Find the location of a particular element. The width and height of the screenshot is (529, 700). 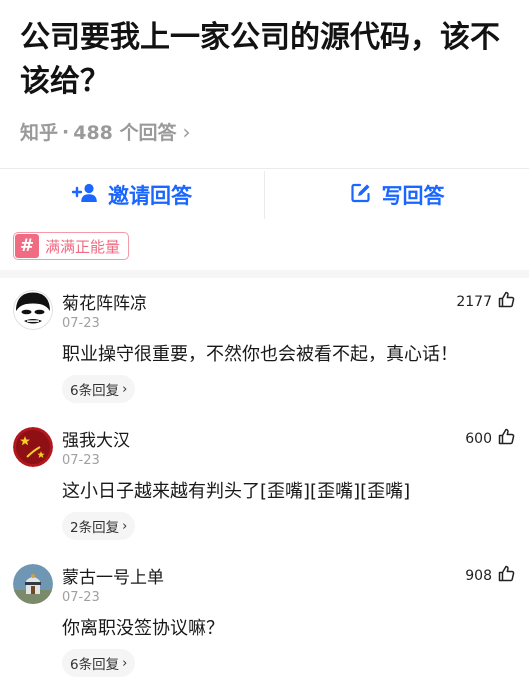

invite-answer-button: 邀请回答 is located at coordinates (132, 195).